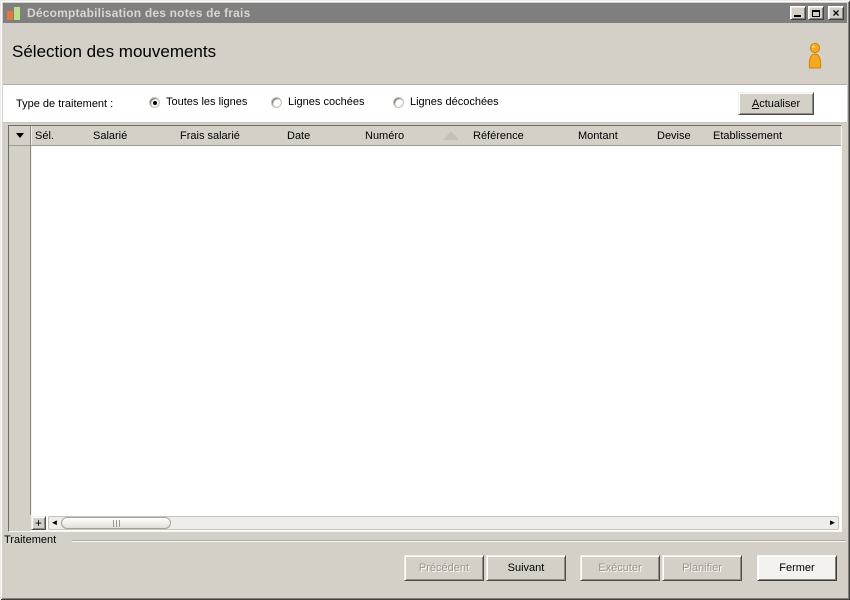 The height and width of the screenshot is (600, 850). I want to click on app-icon-orange-bar, so click(10, 15).